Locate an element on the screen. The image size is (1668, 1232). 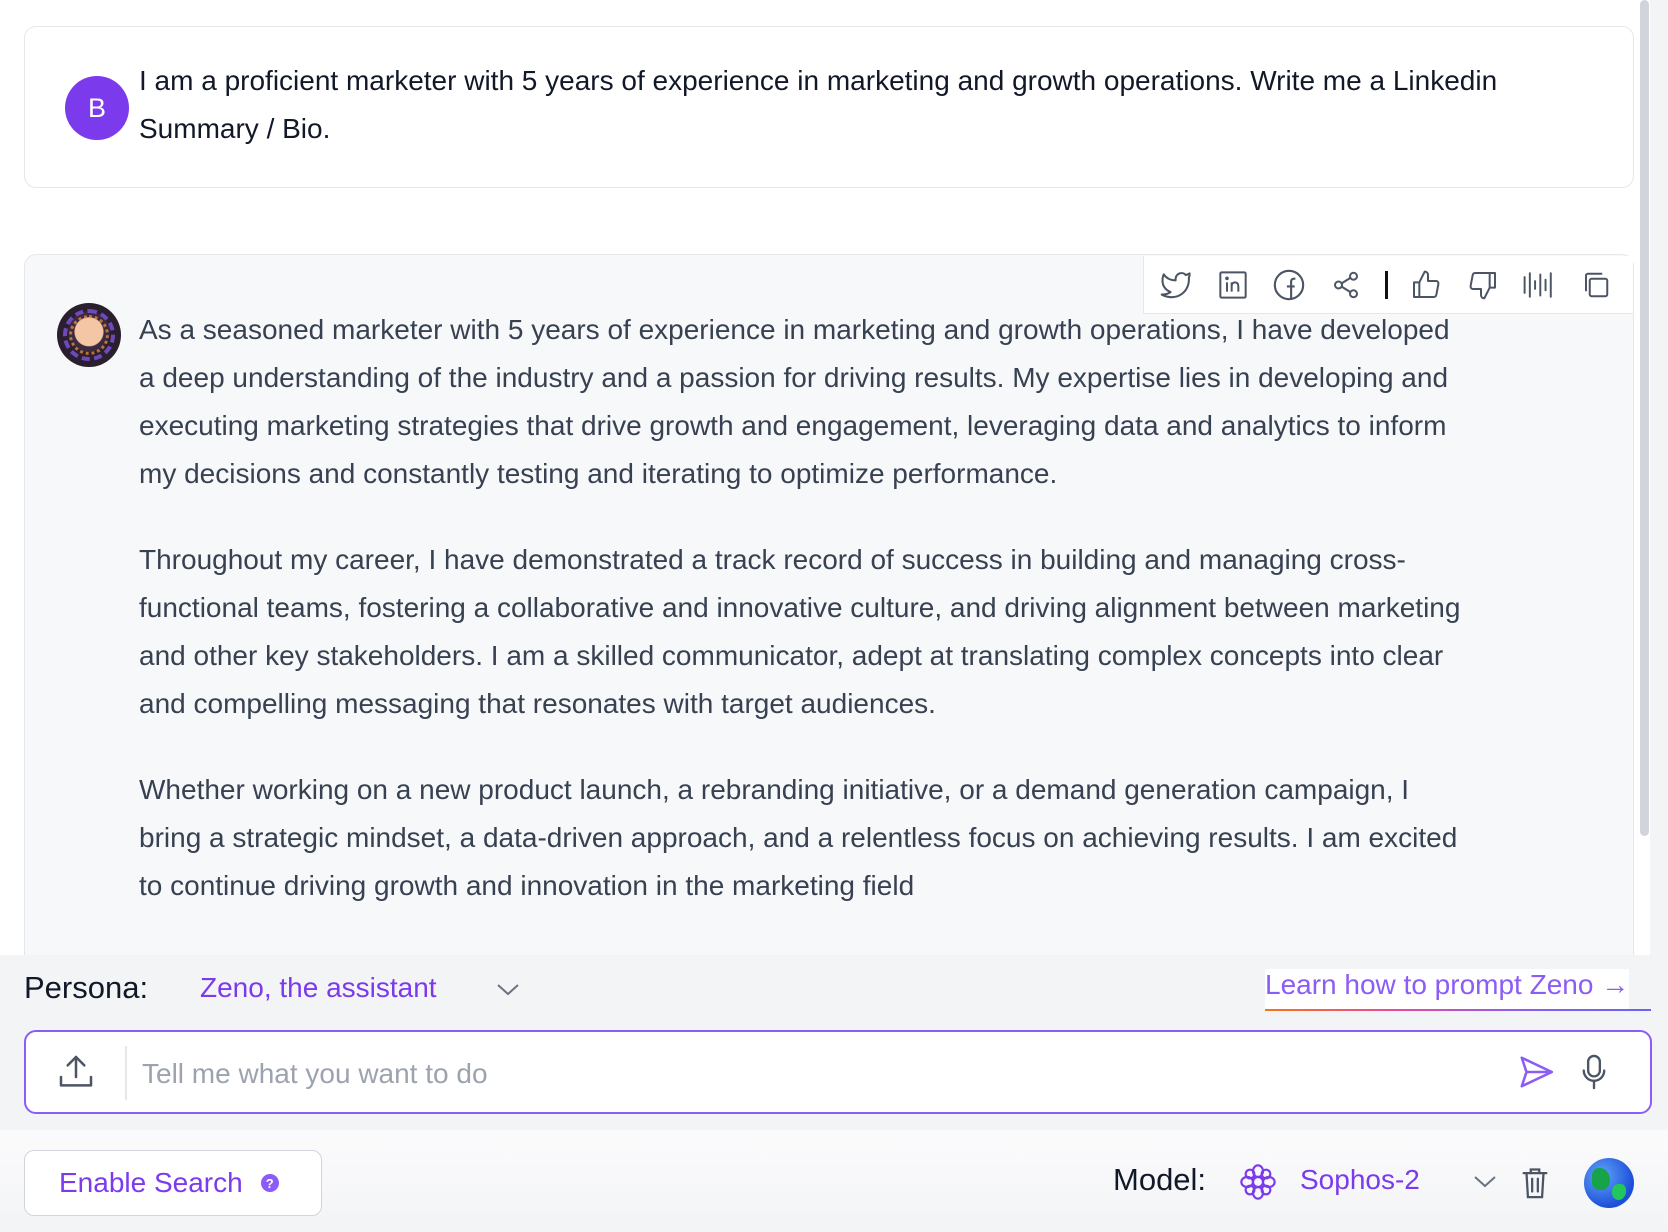
link-underline is located at coordinates (1458, 1010).